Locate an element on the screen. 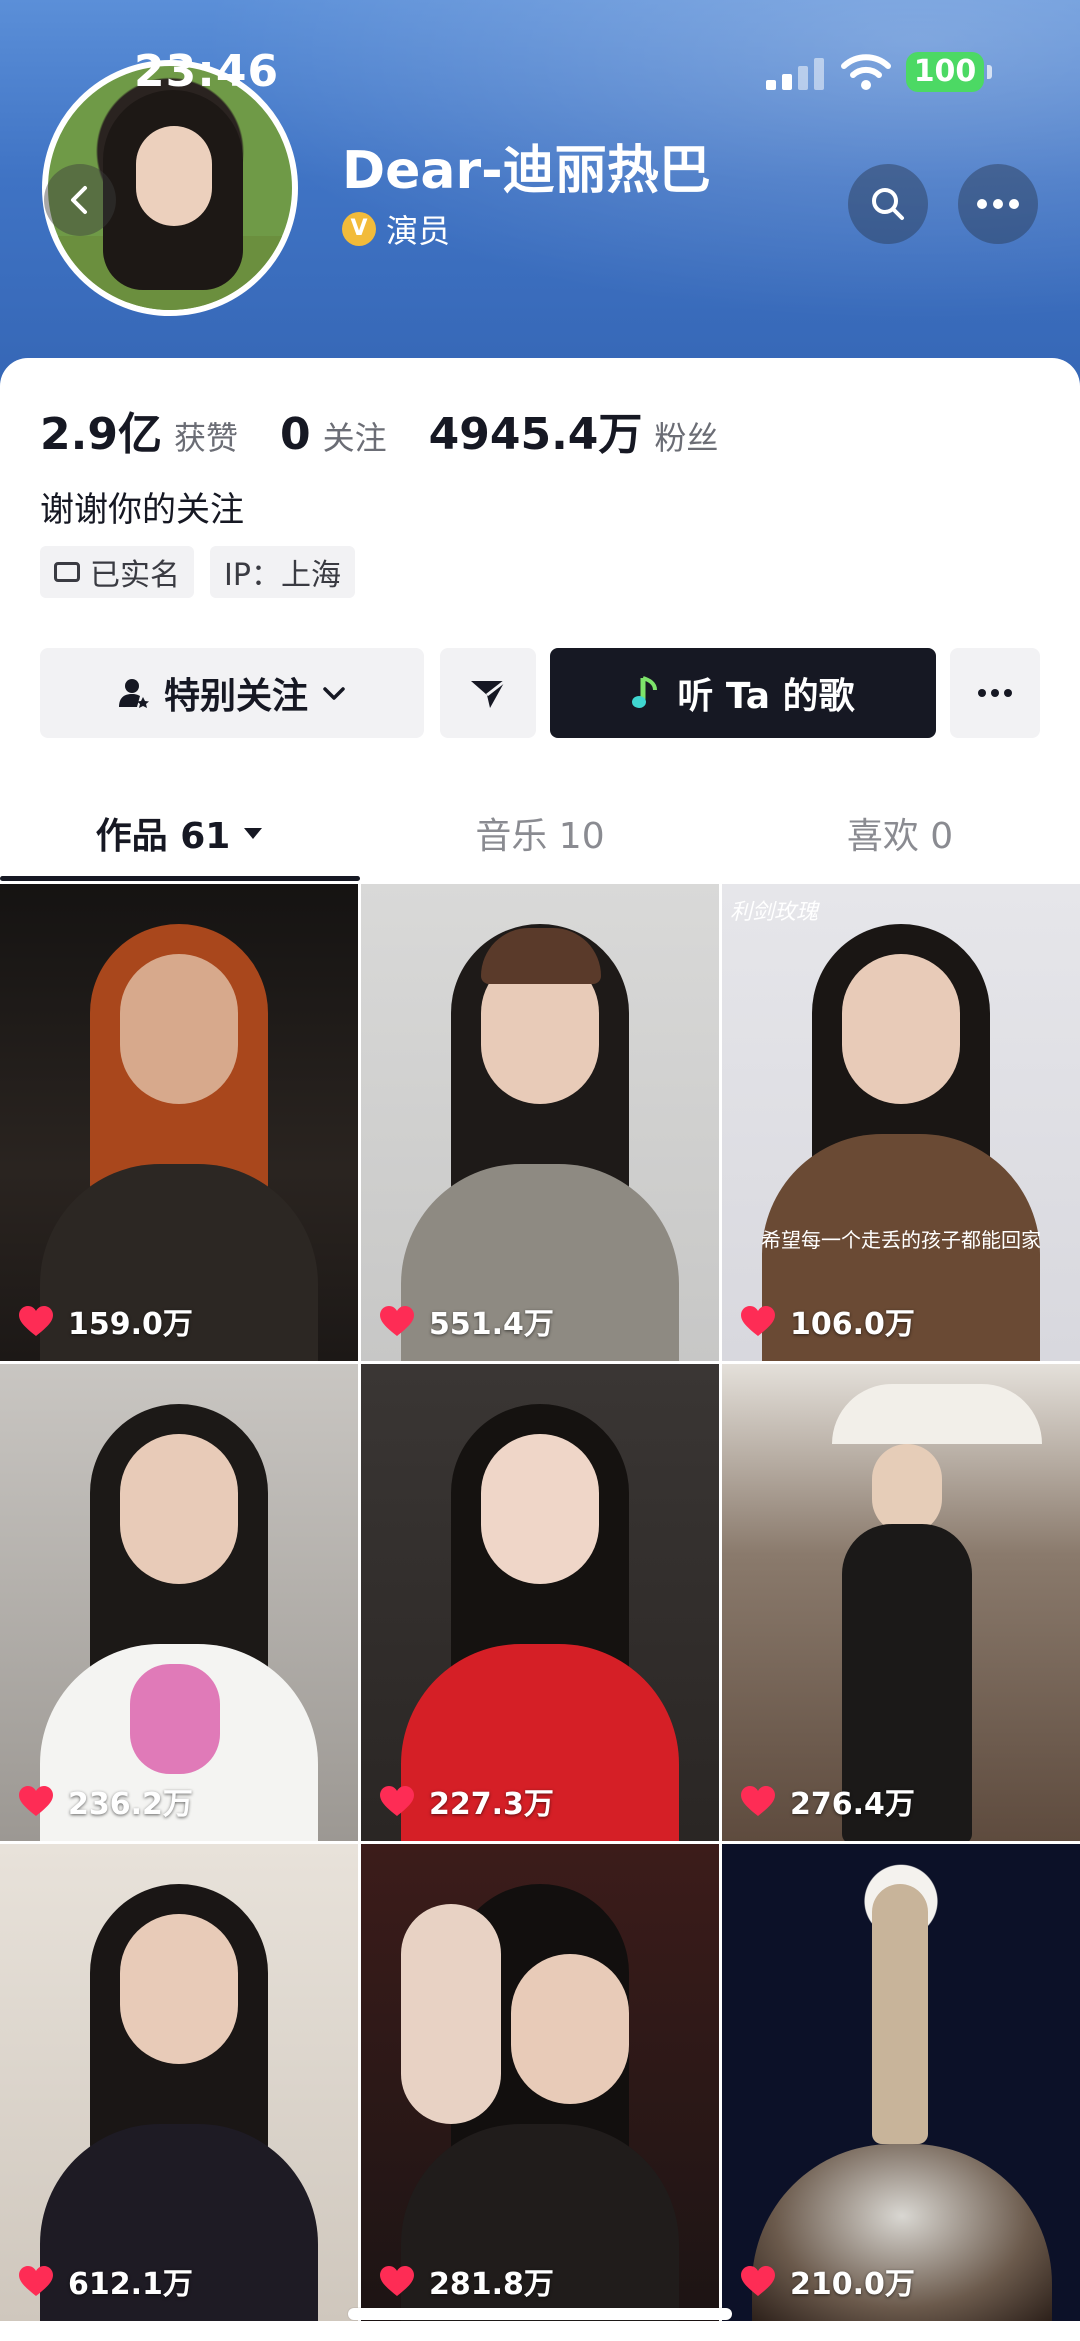 Image resolution: width=1080 pixels, height=2341 pixels. real-name-label: 已实名 is located at coordinates (135, 575).